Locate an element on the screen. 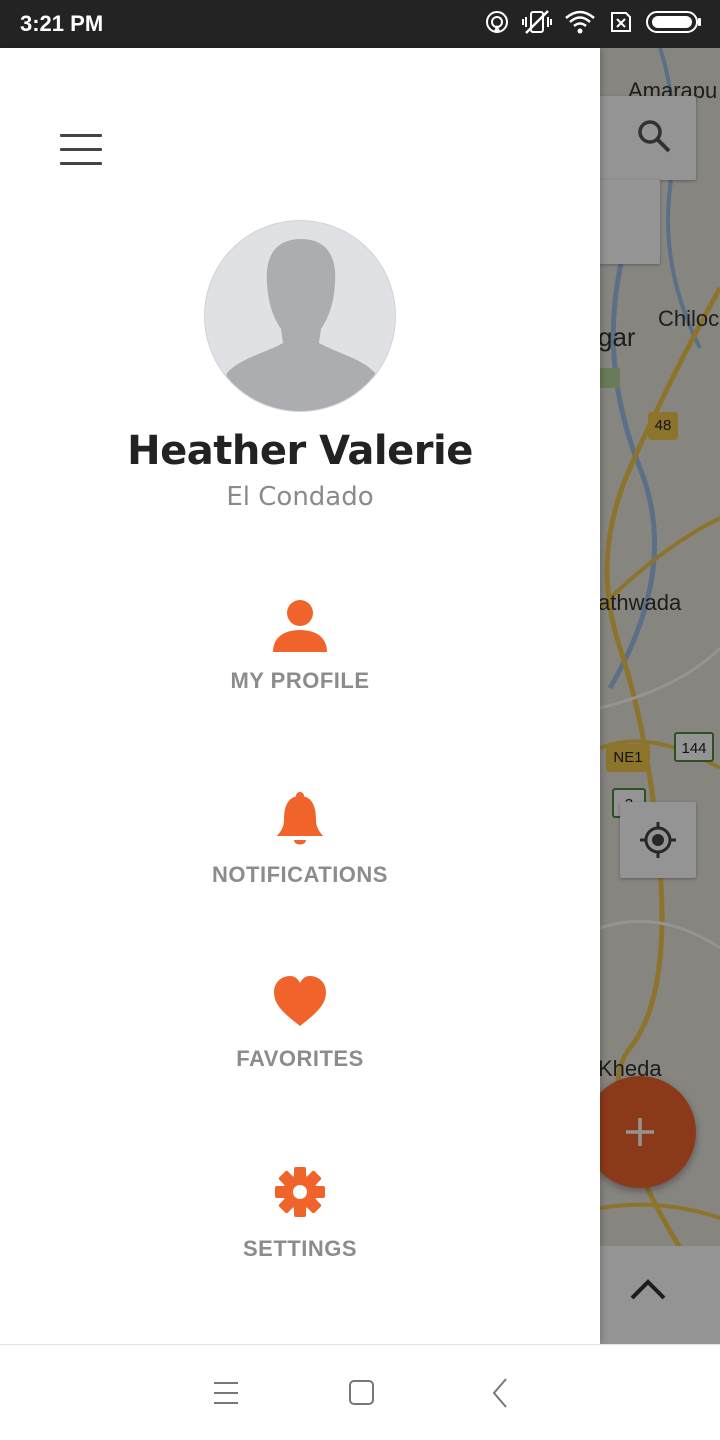  person-icon is located at coordinates (300, 624).